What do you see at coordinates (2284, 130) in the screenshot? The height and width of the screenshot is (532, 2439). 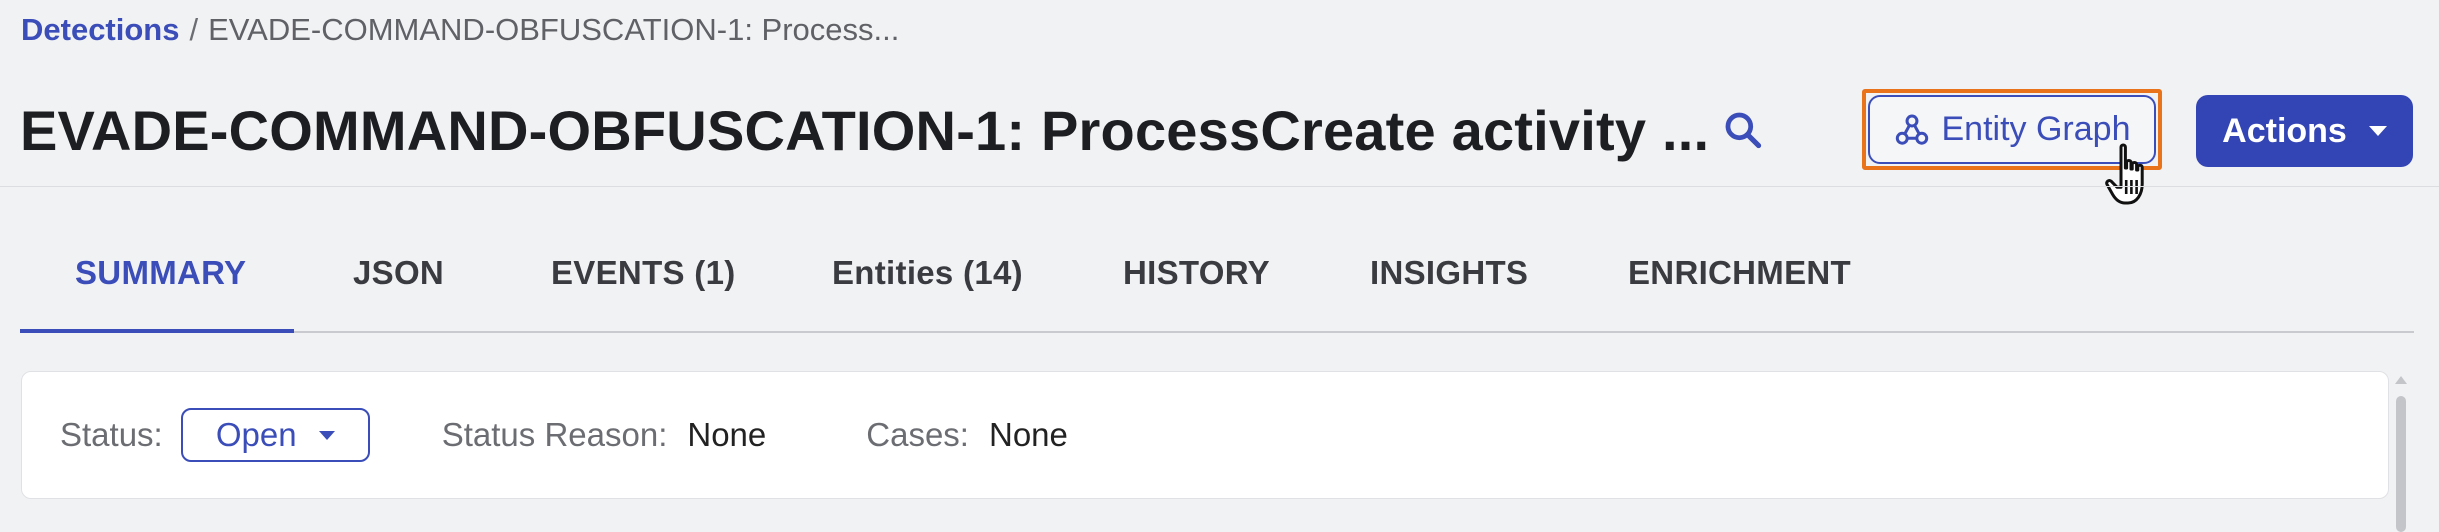 I see `actions-label: Actions` at bounding box center [2284, 130].